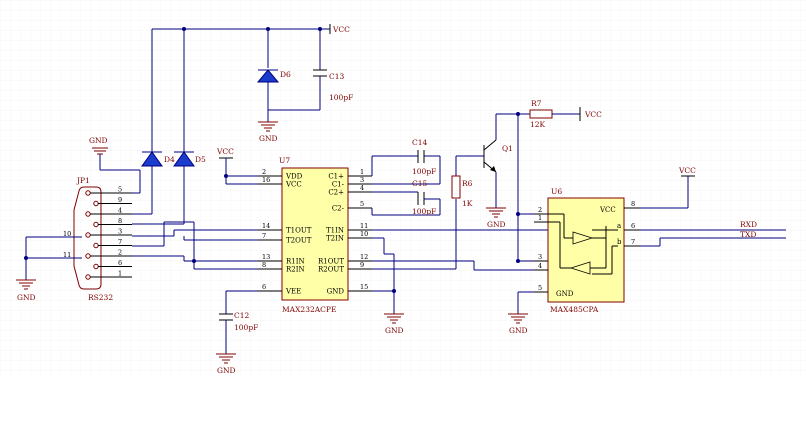 This screenshot has width=806, height=425. I want to click on u7-pin-number: 13, so click(266, 257).